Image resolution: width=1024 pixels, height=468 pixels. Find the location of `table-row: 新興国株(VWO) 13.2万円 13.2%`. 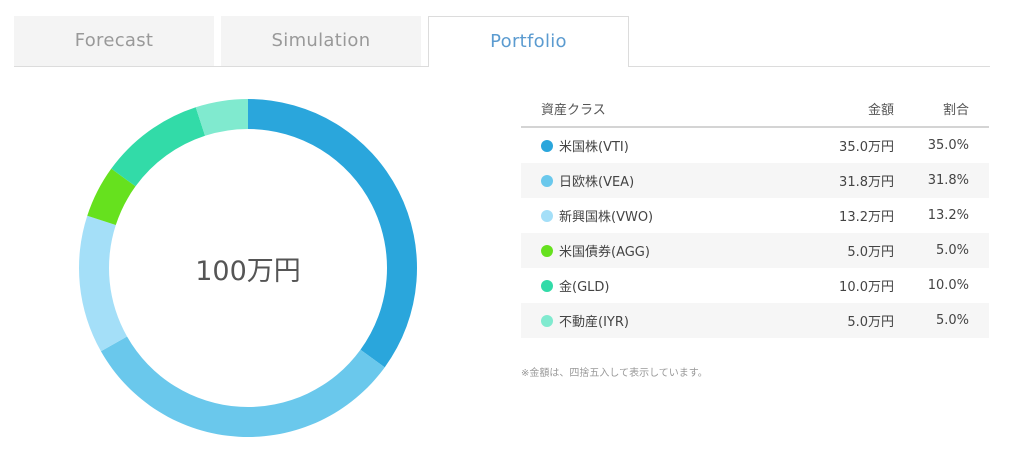

table-row: 新興国株(VWO) 13.2万円 13.2% is located at coordinates (755, 215).